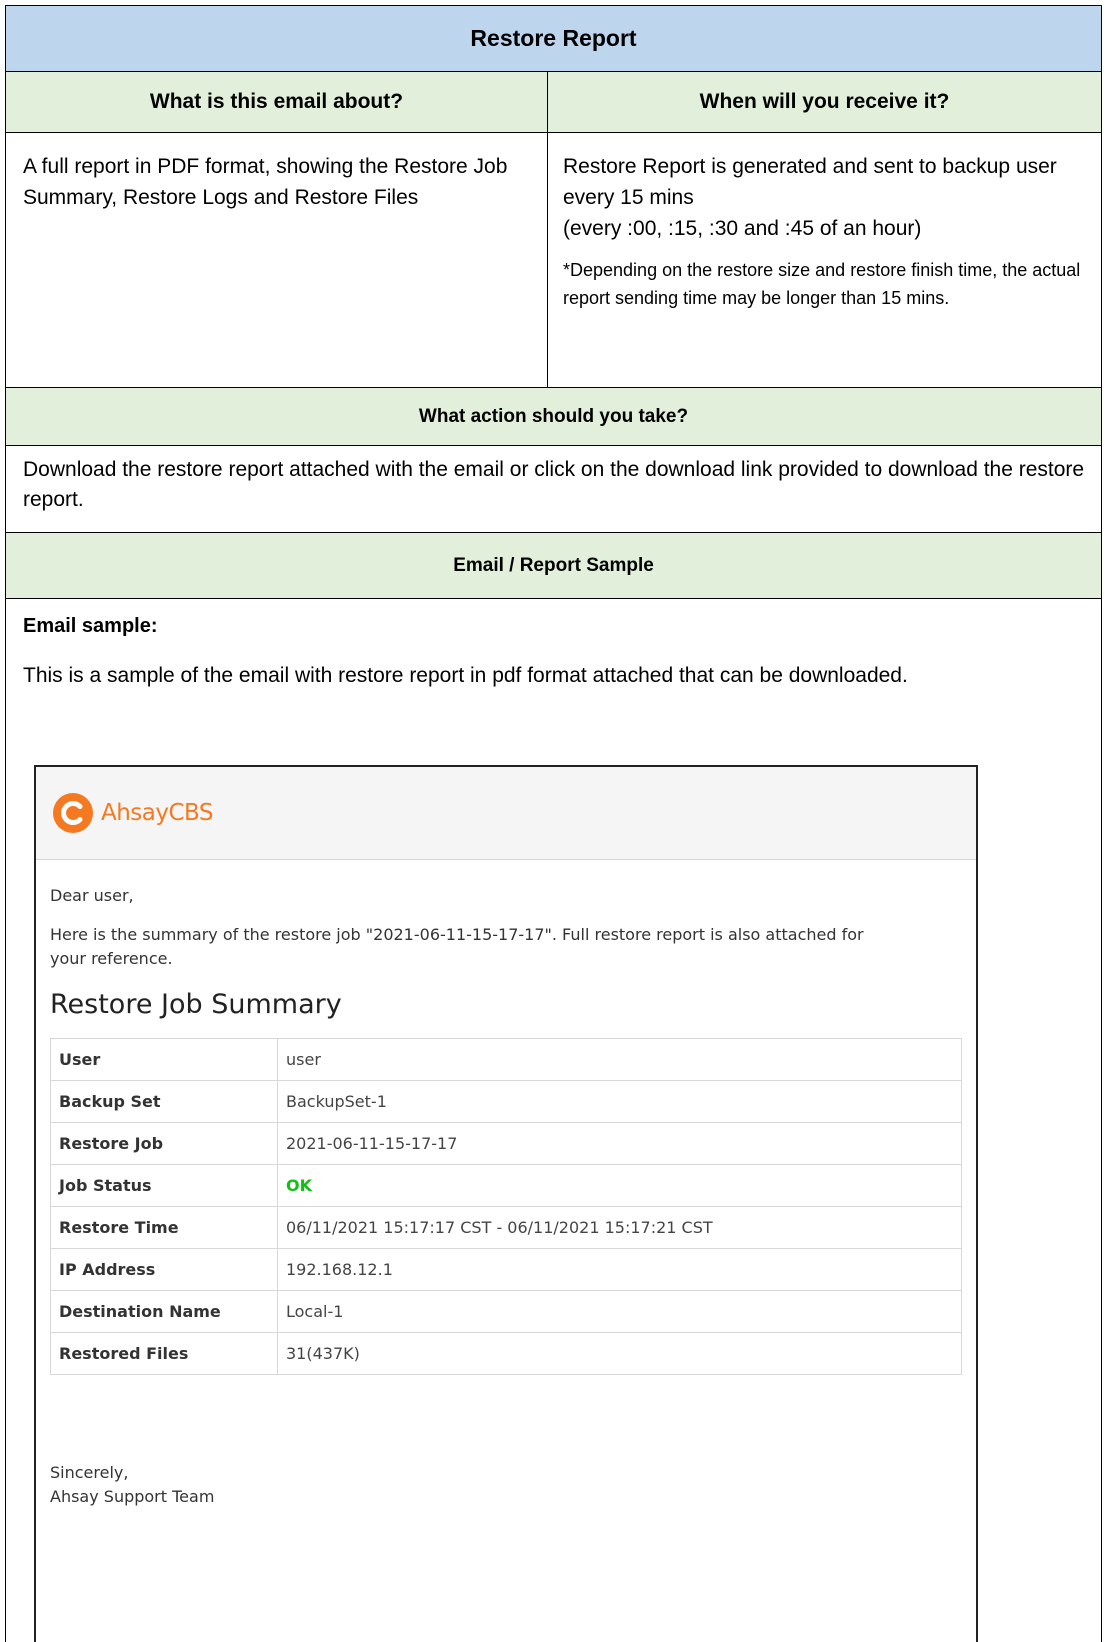 The width and height of the screenshot is (1108, 1642). Describe the element at coordinates (619, 1269) in the screenshot. I see `row-value: 192.168.12.1` at that location.